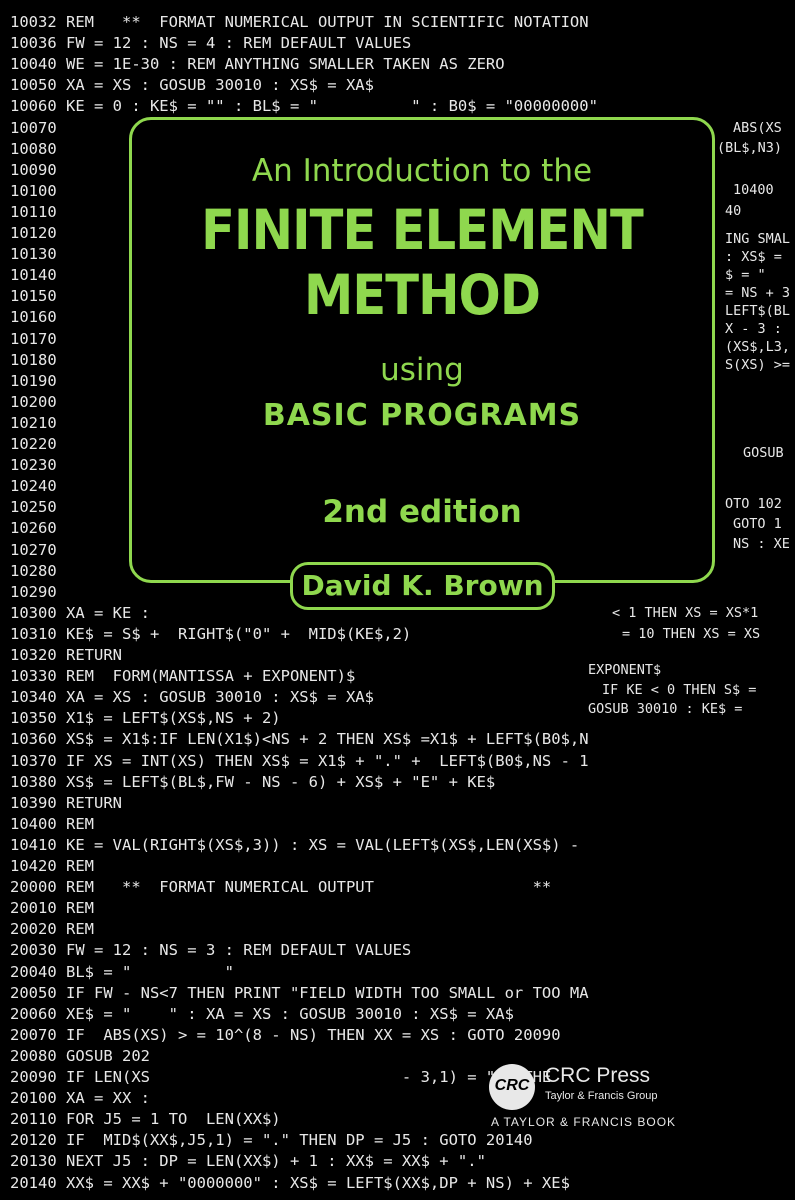 This screenshot has width=795, height=1200. What do you see at coordinates (33, 380) in the screenshot?
I see `code-line: 10190` at bounding box center [33, 380].